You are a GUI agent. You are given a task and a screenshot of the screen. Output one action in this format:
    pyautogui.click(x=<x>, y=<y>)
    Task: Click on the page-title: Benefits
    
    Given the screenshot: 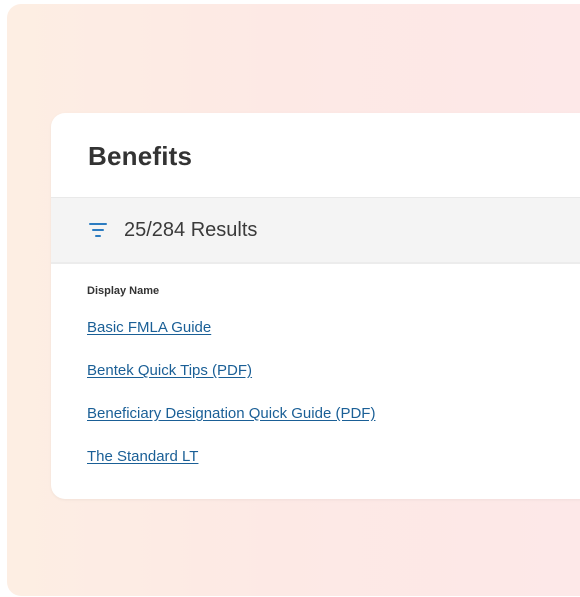 What is the action you would take?
    pyautogui.click(x=140, y=156)
    